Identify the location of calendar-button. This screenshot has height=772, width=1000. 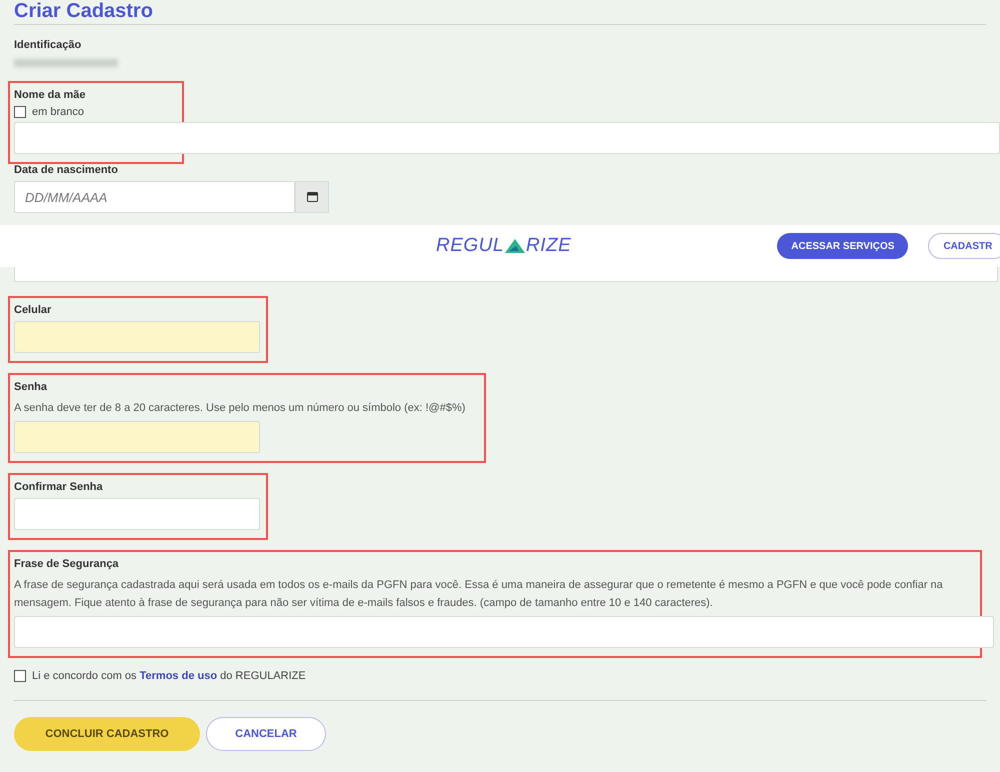
(312, 197).